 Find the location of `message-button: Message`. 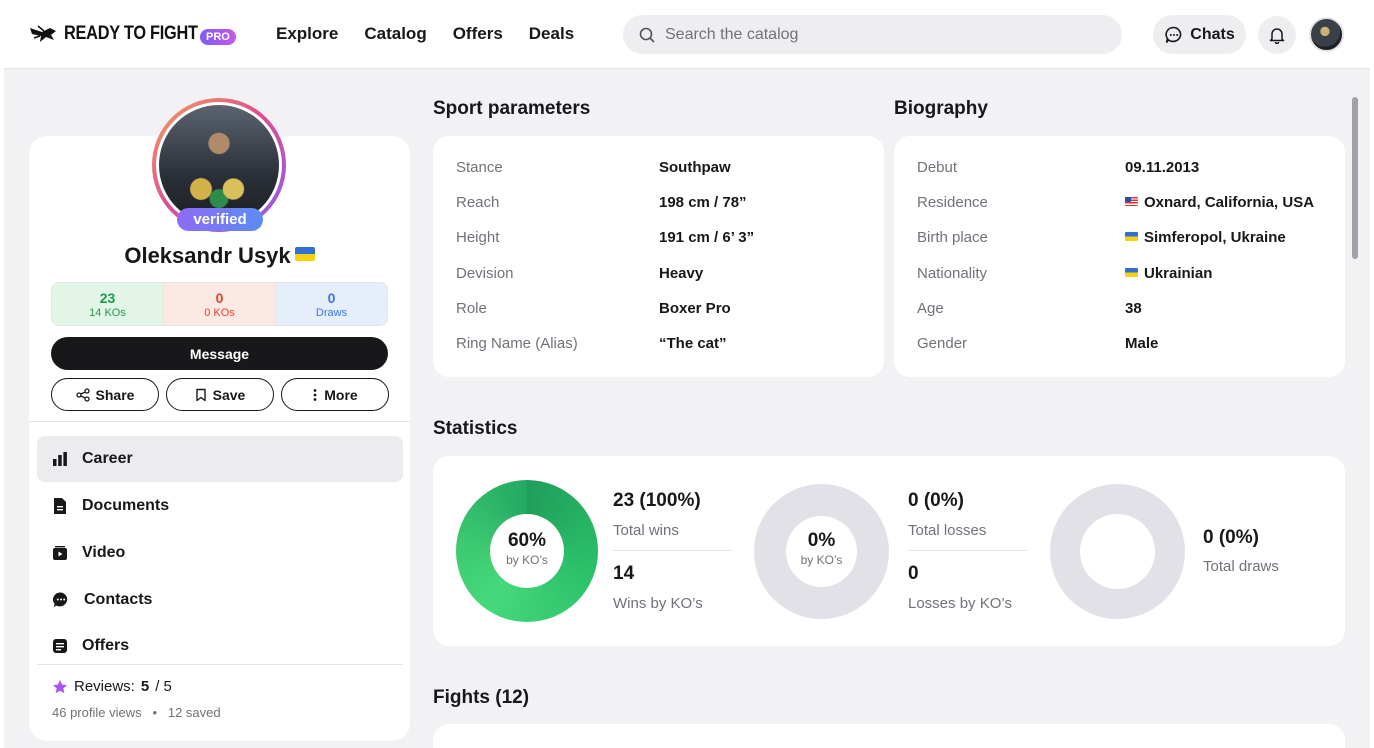

message-button: Message is located at coordinates (219, 353).